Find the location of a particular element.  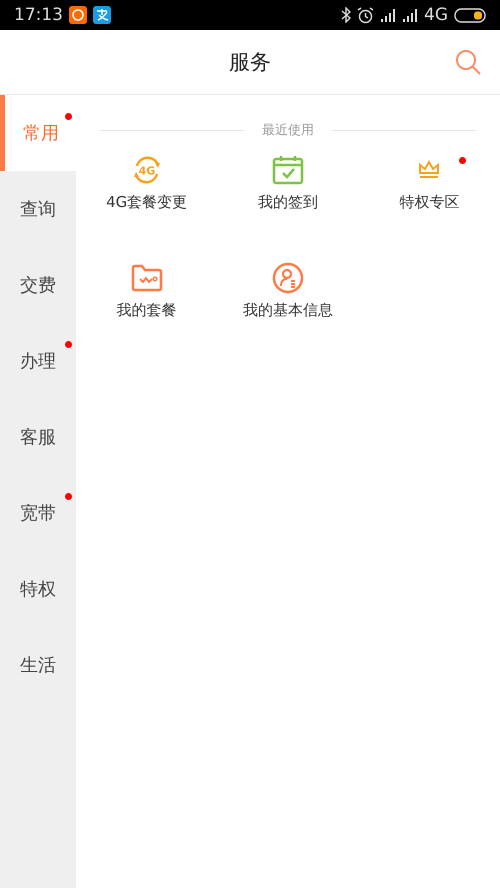

calendar-check-icon is located at coordinates (288, 170).